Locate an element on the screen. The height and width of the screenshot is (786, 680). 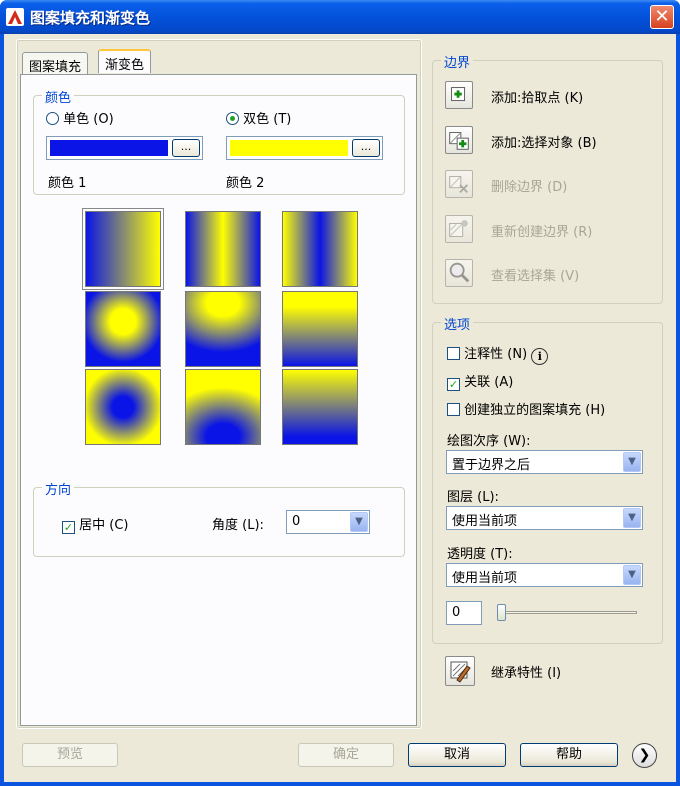
center-option: ✓ 居中 (C) is located at coordinates (95, 524).